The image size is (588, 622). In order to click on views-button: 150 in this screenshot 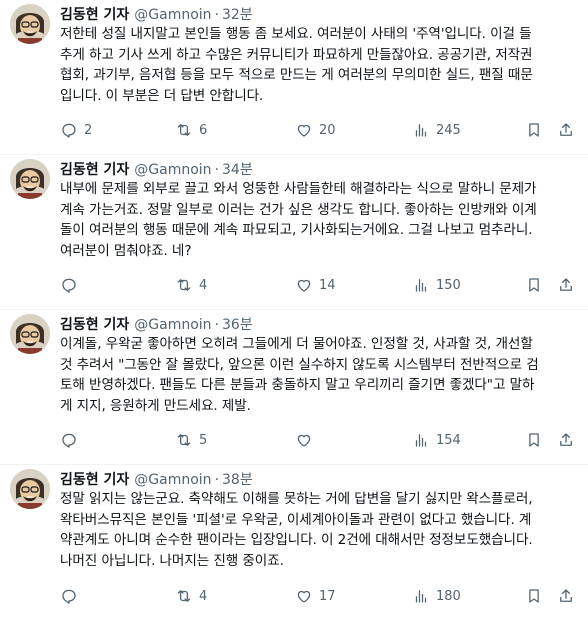, I will do `click(436, 285)`.